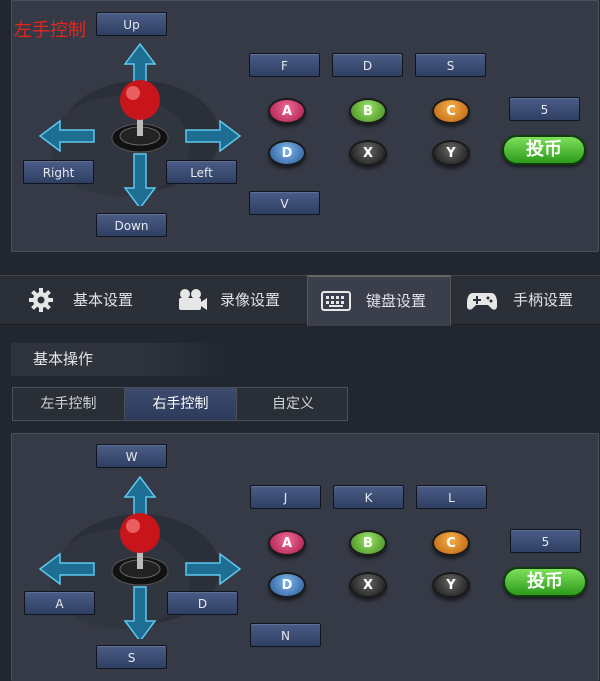 This screenshot has width=600, height=681. I want to click on section-title: 基本操作, so click(121, 359).